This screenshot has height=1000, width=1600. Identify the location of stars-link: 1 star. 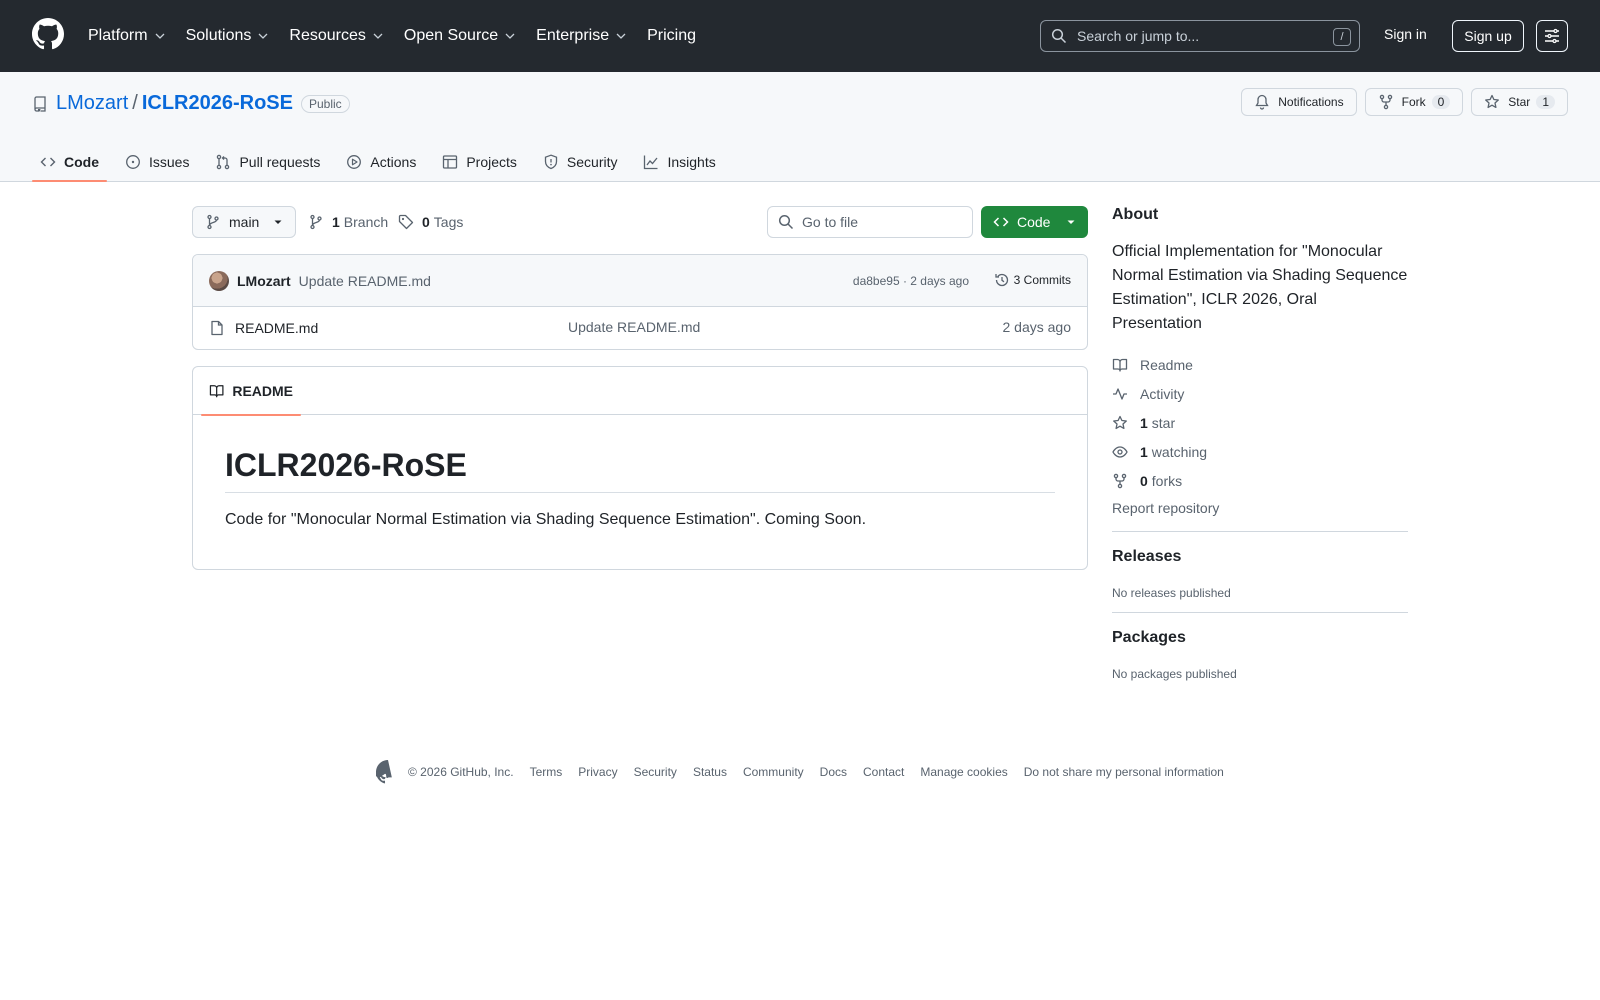
(1260, 422).